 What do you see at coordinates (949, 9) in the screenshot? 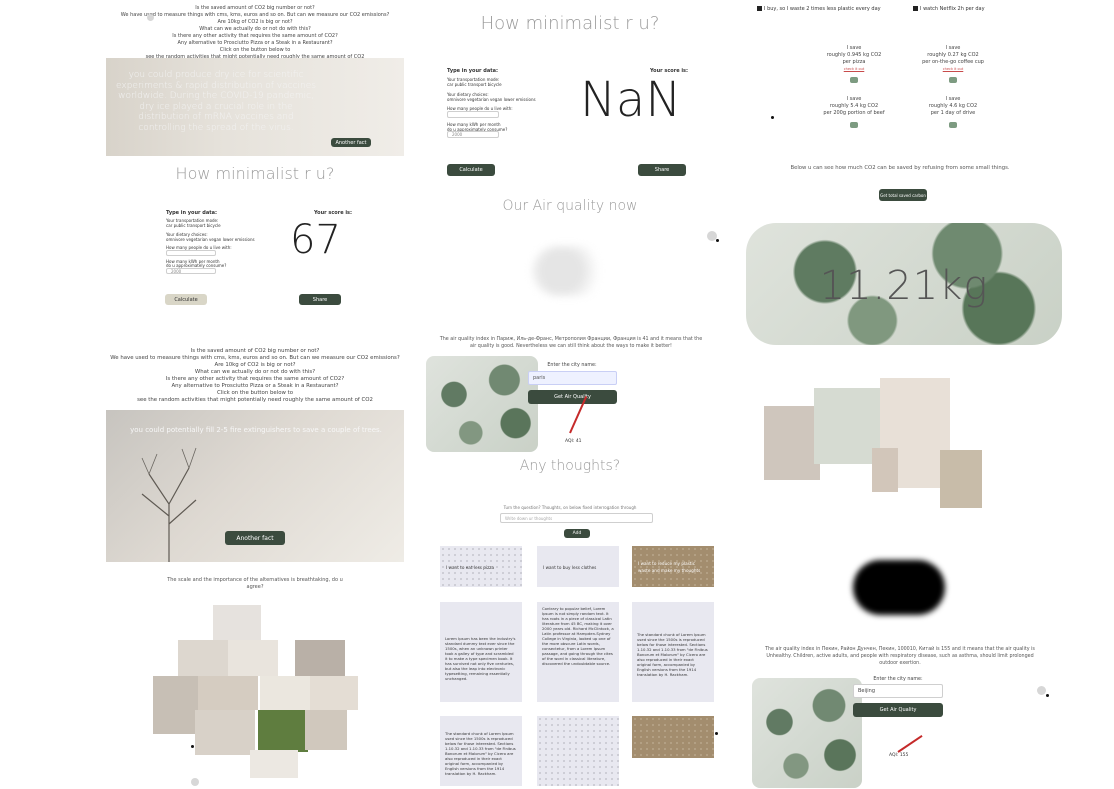
I see `checkbox-netflix: I watch Netflix 2h per day` at bounding box center [949, 9].